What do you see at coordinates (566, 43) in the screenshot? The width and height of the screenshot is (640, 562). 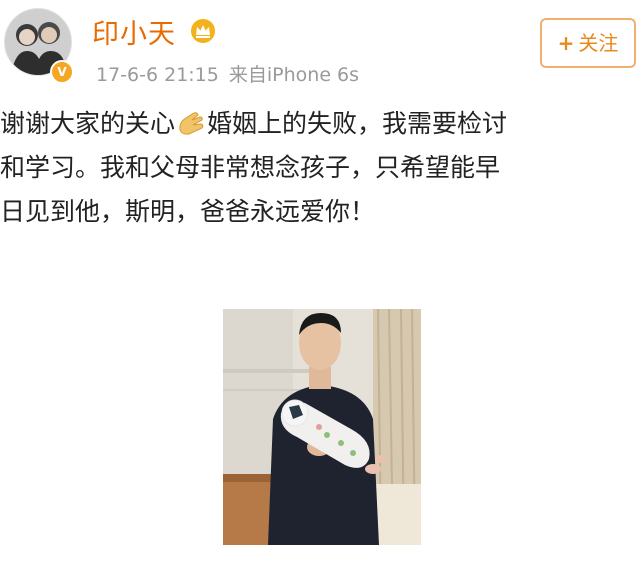 I see `plus-icon: +` at bounding box center [566, 43].